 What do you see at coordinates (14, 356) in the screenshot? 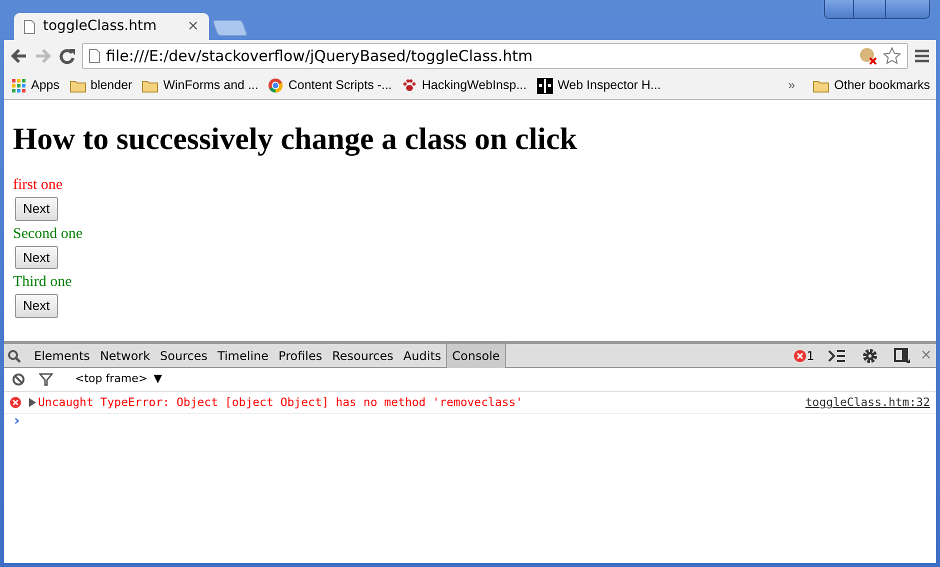
I see `search-icon` at bounding box center [14, 356].